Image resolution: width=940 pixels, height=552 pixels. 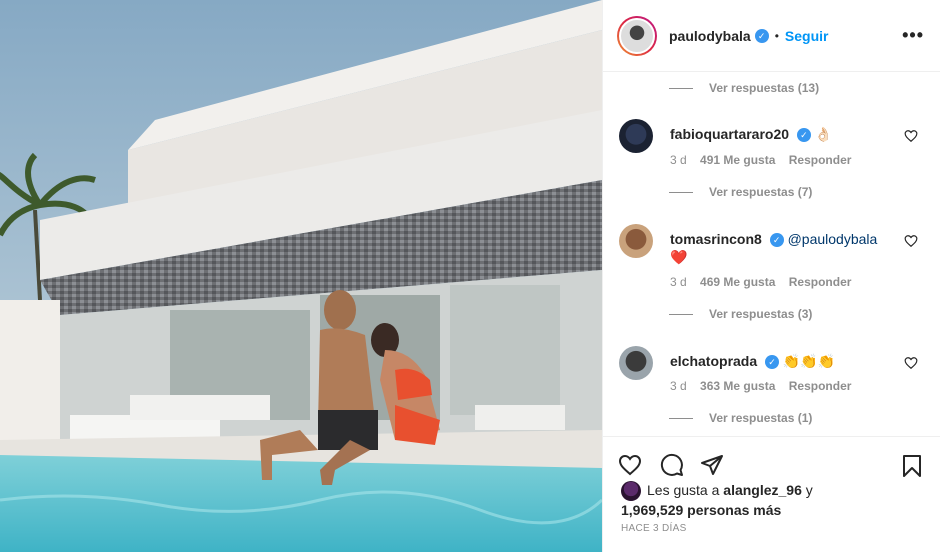 I want to click on view-replies-label: Ver respuestas (13), so click(x=764, y=88).